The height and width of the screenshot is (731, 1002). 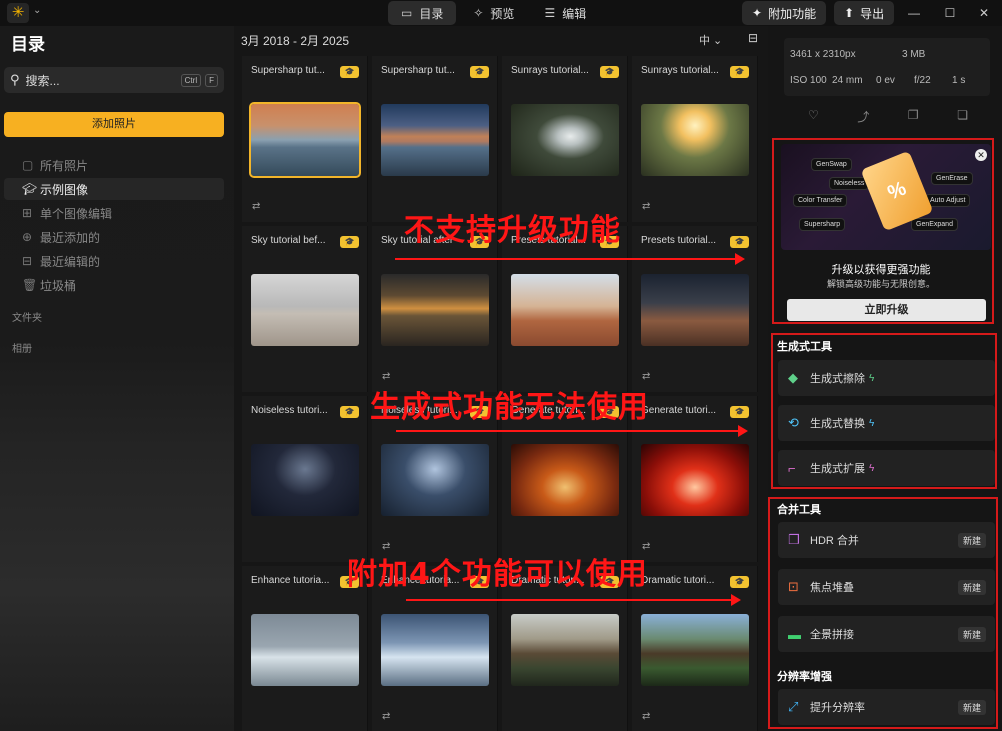 I want to click on image-focal-length: 24 mm, so click(x=847, y=80).